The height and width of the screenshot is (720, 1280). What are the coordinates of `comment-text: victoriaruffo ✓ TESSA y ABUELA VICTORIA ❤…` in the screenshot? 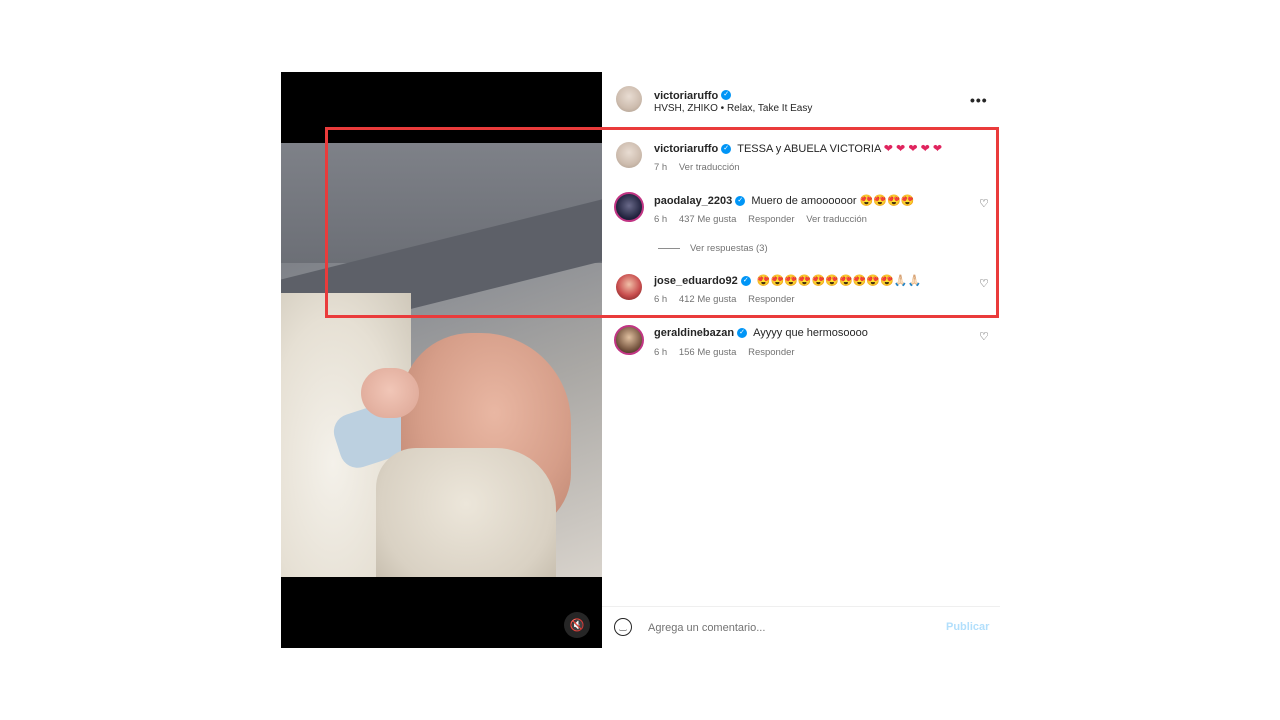 It's located at (798, 148).